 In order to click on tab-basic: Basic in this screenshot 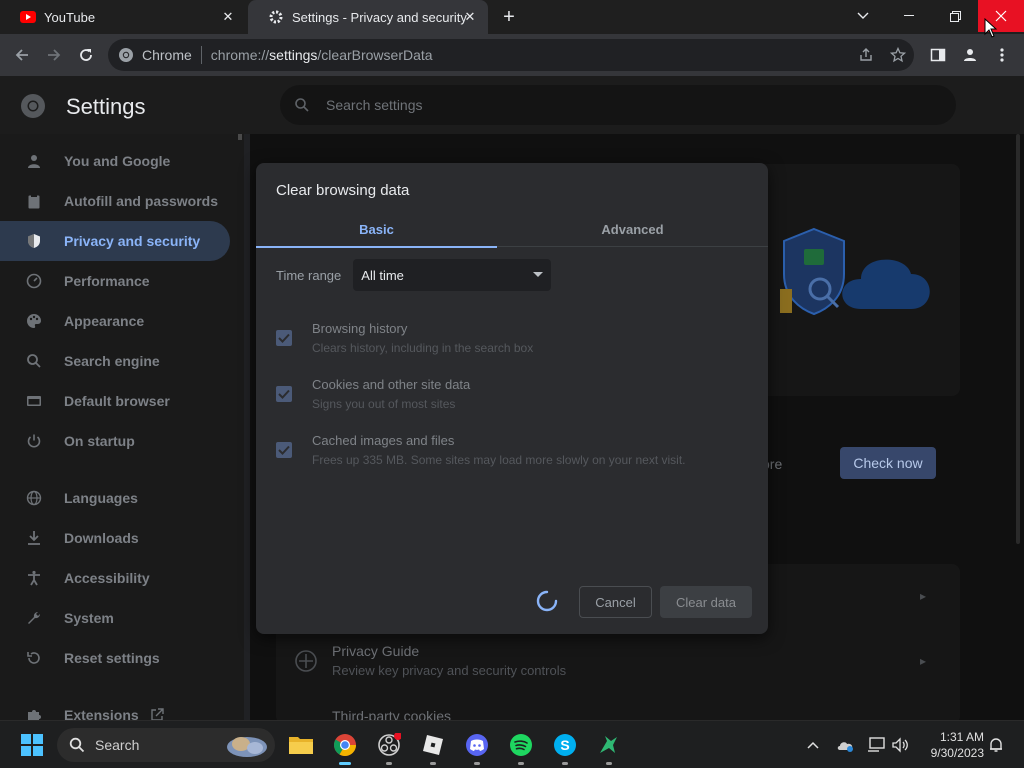, I will do `click(376, 229)`.